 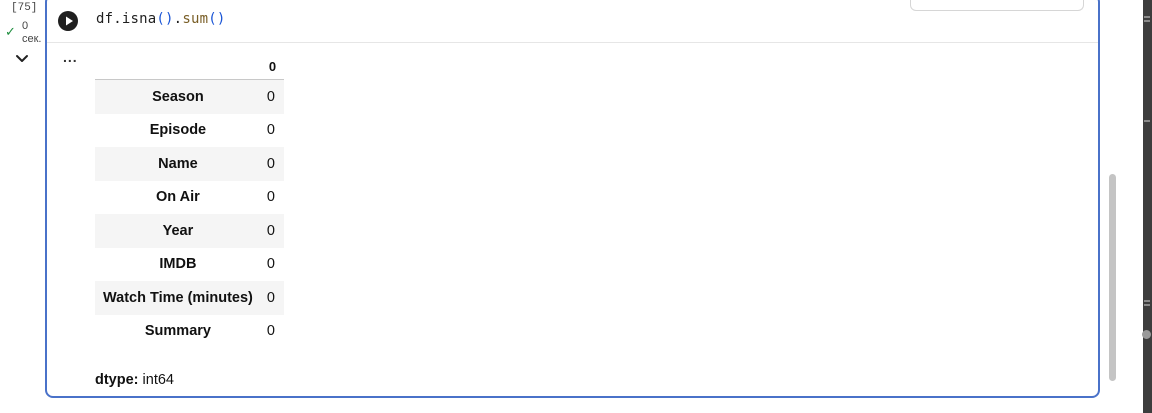 What do you see at coordinates (1146, 334) in the screenshot?
I see `page-scrollbar-thumb` at bounding box center [1146, 334].